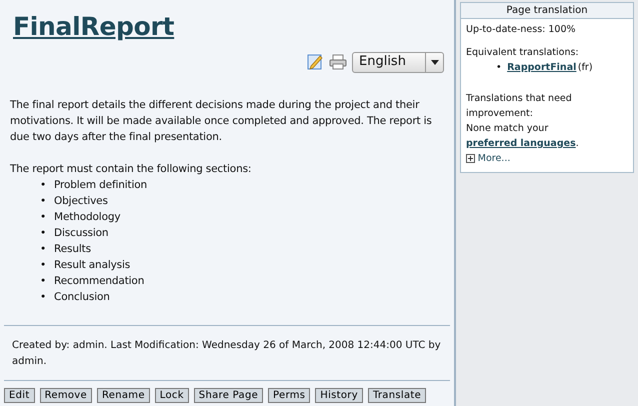 This screenshot has height=406, width=638. I want to click on action-button: History, so click(339, 395).